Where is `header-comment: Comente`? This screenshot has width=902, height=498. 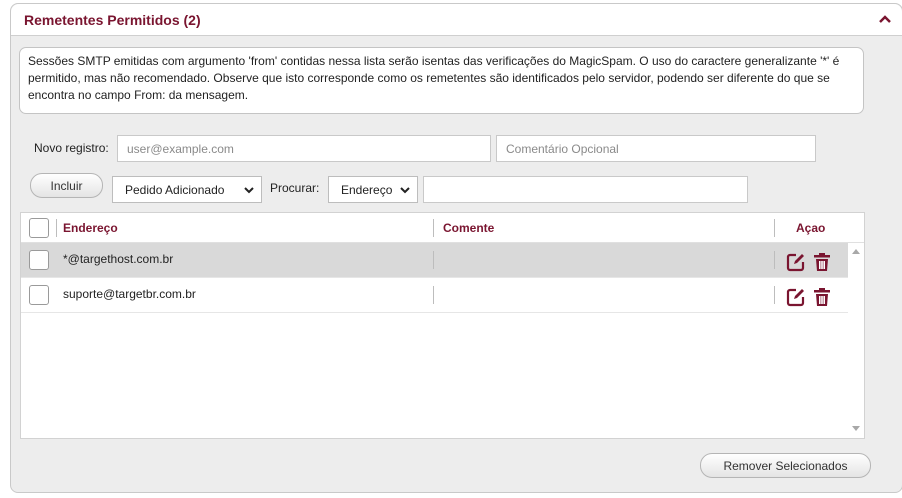
header-comment: Comente is located at coordinates (468, 228).